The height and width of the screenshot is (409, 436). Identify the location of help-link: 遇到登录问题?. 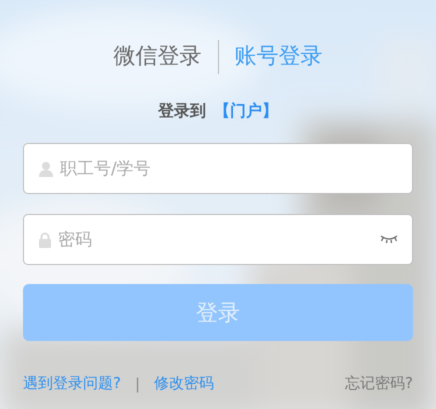
(72, 383).